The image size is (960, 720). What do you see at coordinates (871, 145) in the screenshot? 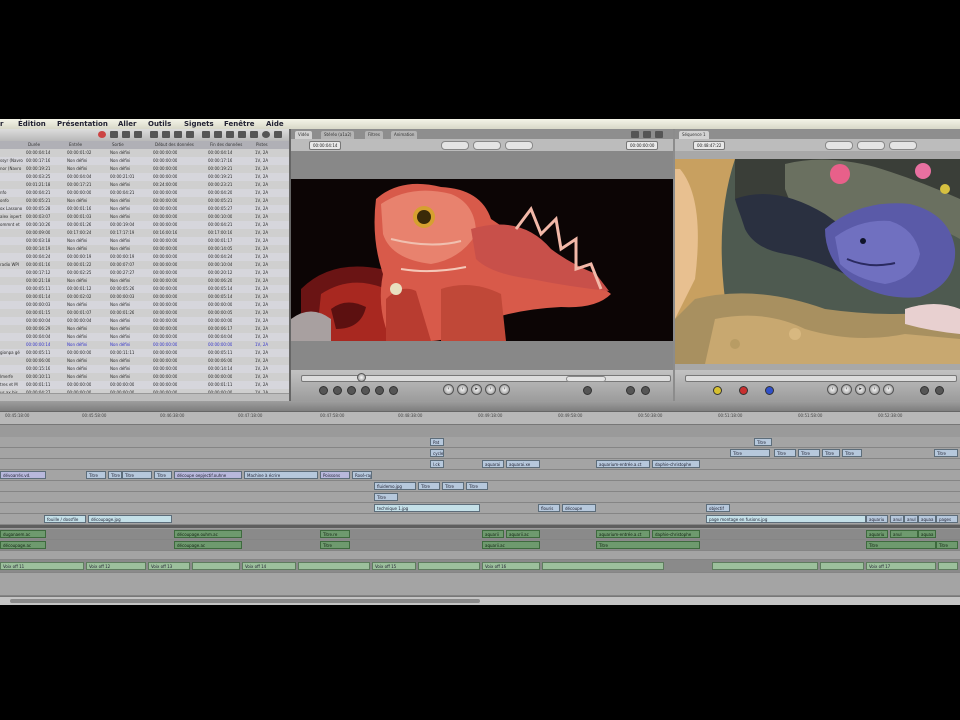
I see `canvas-view-popup` at bounding box center [871, 145].